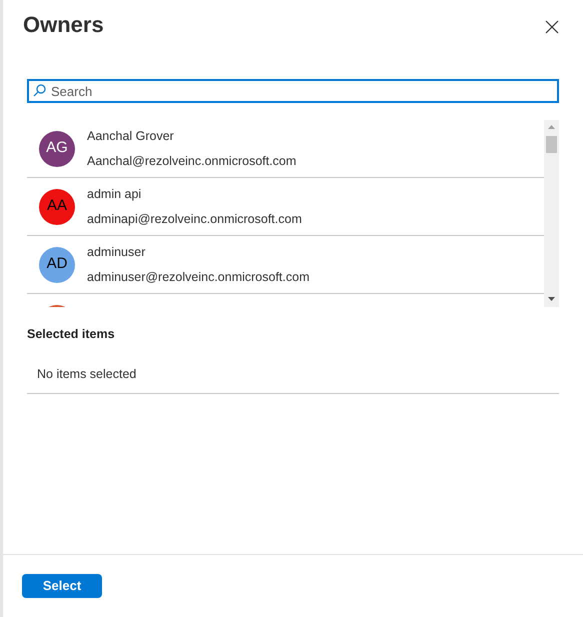 Image resolution: width=583 pixels, height=617 pixels. Describe the element at coordinates (63, 25) in the screenshot. I see `panel-title: Owners` at that location.